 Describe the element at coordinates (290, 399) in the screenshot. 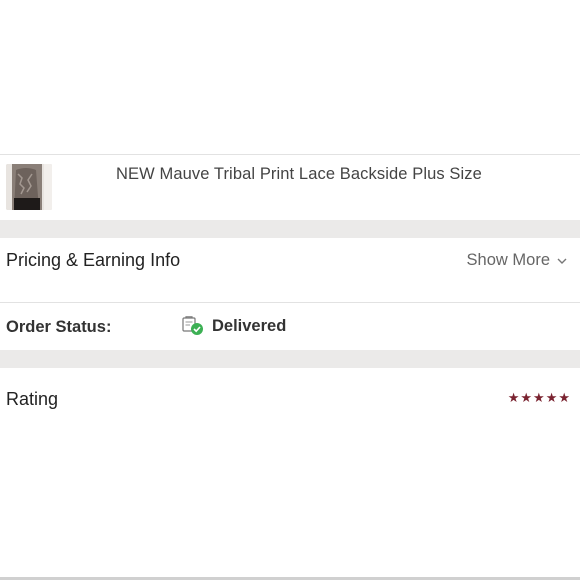

I see `rating-row: Rating ★ ★ ★ ★ ★` at that location.